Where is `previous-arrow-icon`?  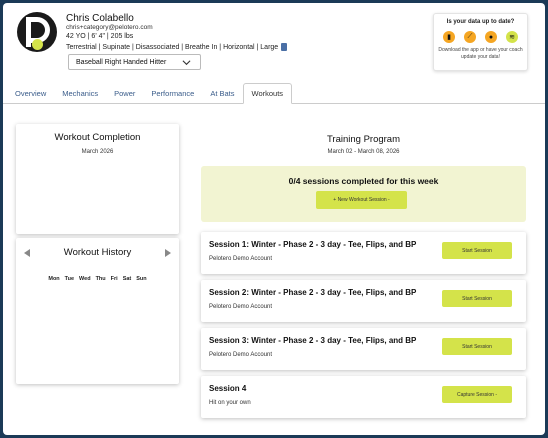
previous-arrow-icon is located at coordinates (27, 252).